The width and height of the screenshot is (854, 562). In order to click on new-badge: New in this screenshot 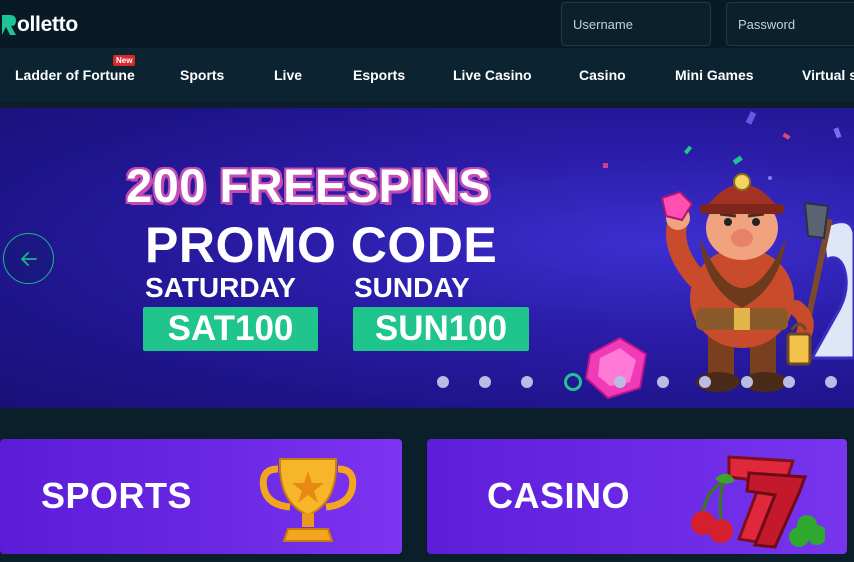, I will do `click(124, 60)`.